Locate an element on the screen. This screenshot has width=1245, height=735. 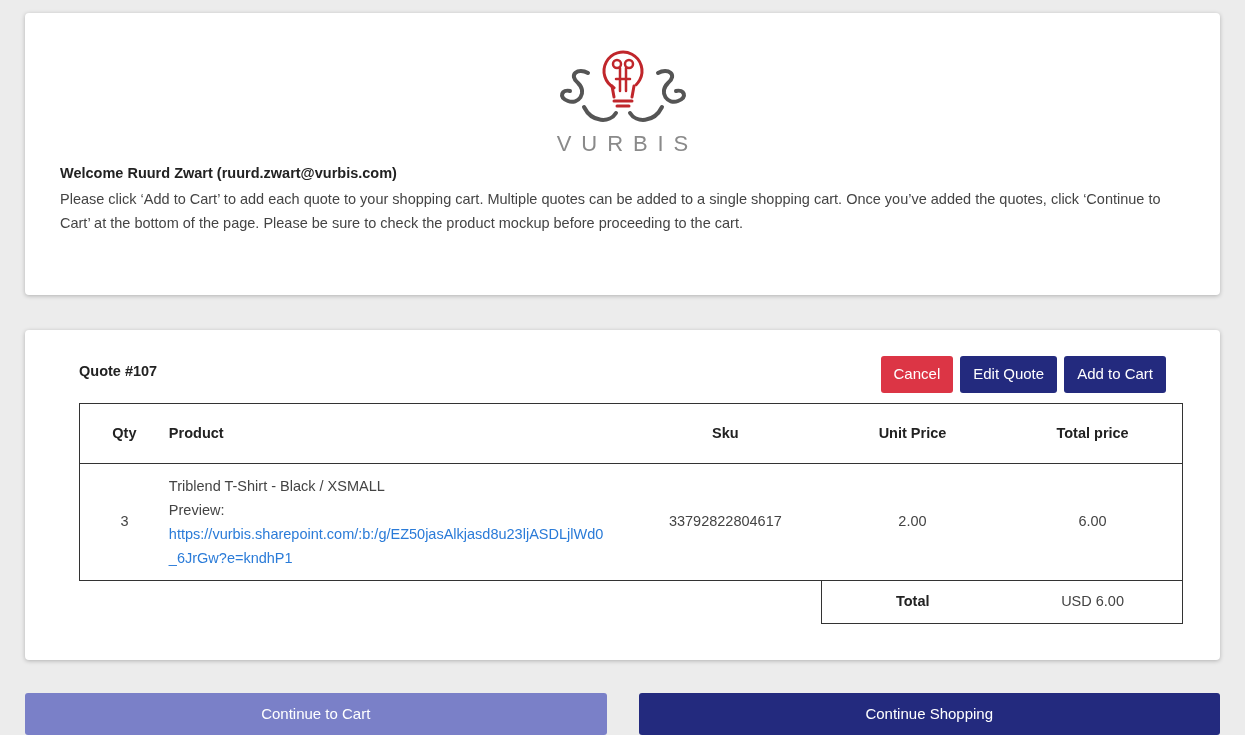
action-button: Add to Cart is located at coordinates (1115, 374).